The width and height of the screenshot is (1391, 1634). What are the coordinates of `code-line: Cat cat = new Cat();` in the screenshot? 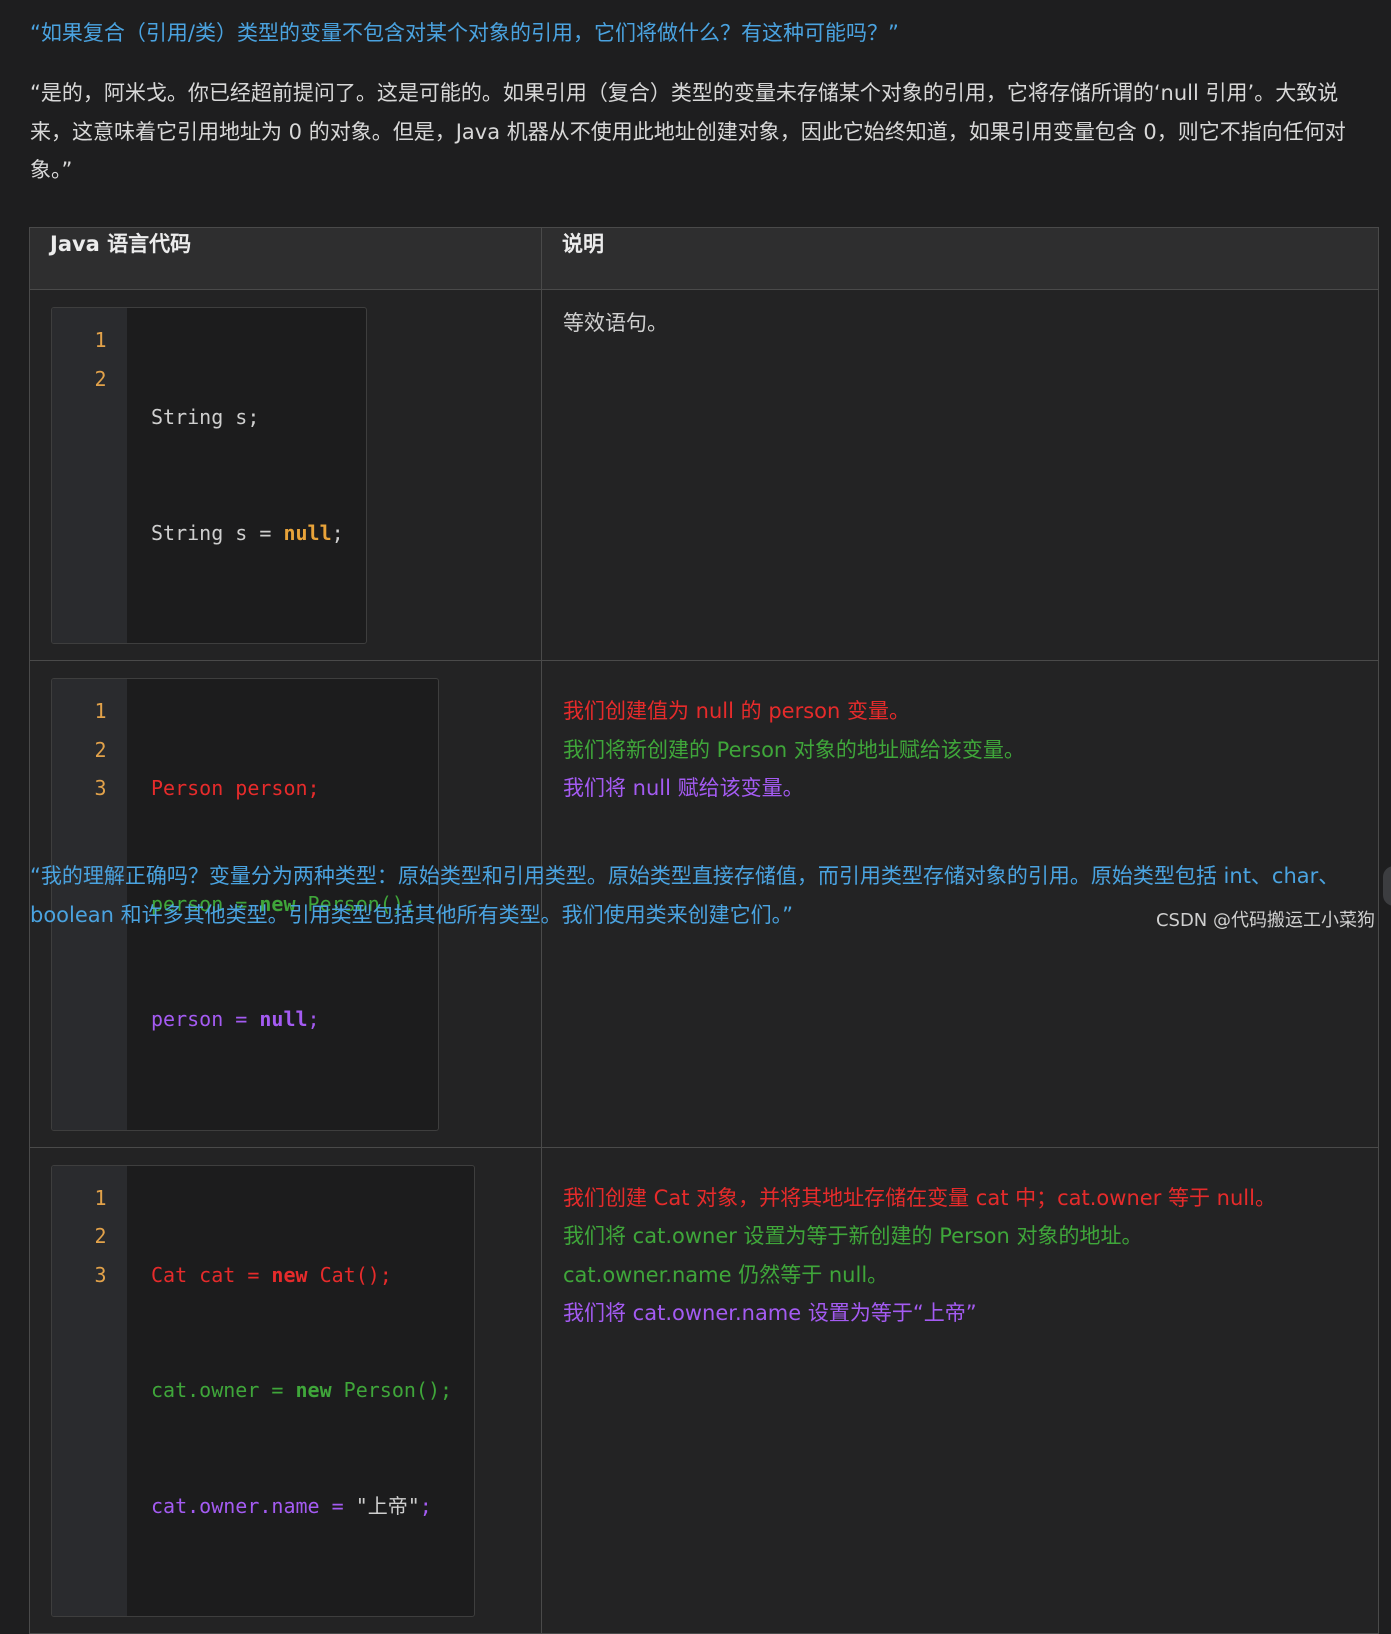 It's located at (301, 1275).